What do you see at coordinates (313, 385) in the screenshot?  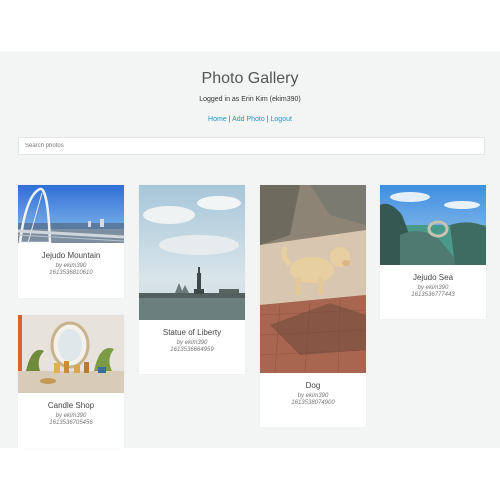 I see `photo-title: Dog` at bounding box center [313, 385].